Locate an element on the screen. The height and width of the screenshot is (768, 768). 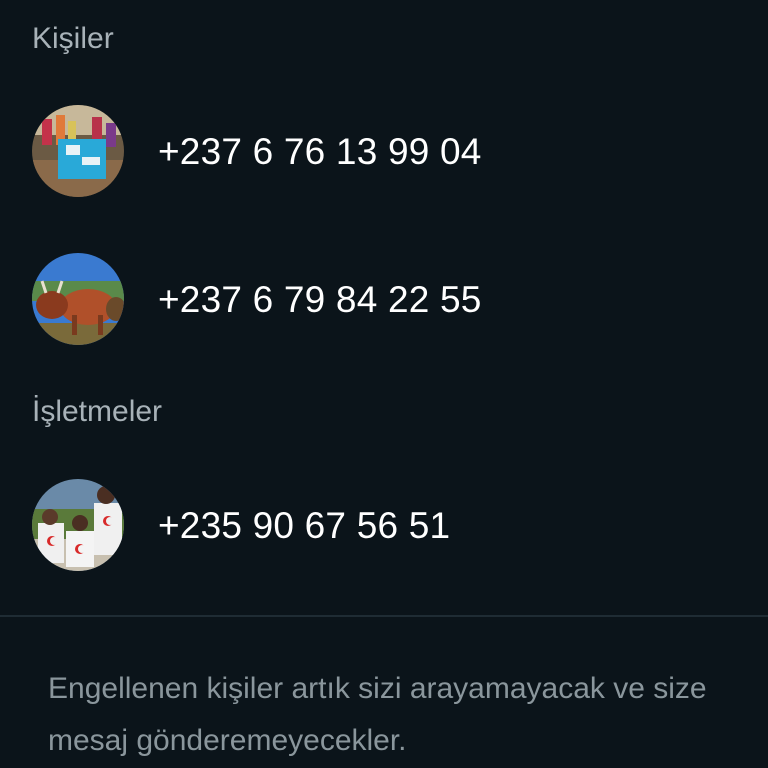
group-photo-avatar-image is located at coordinates (78, 151).